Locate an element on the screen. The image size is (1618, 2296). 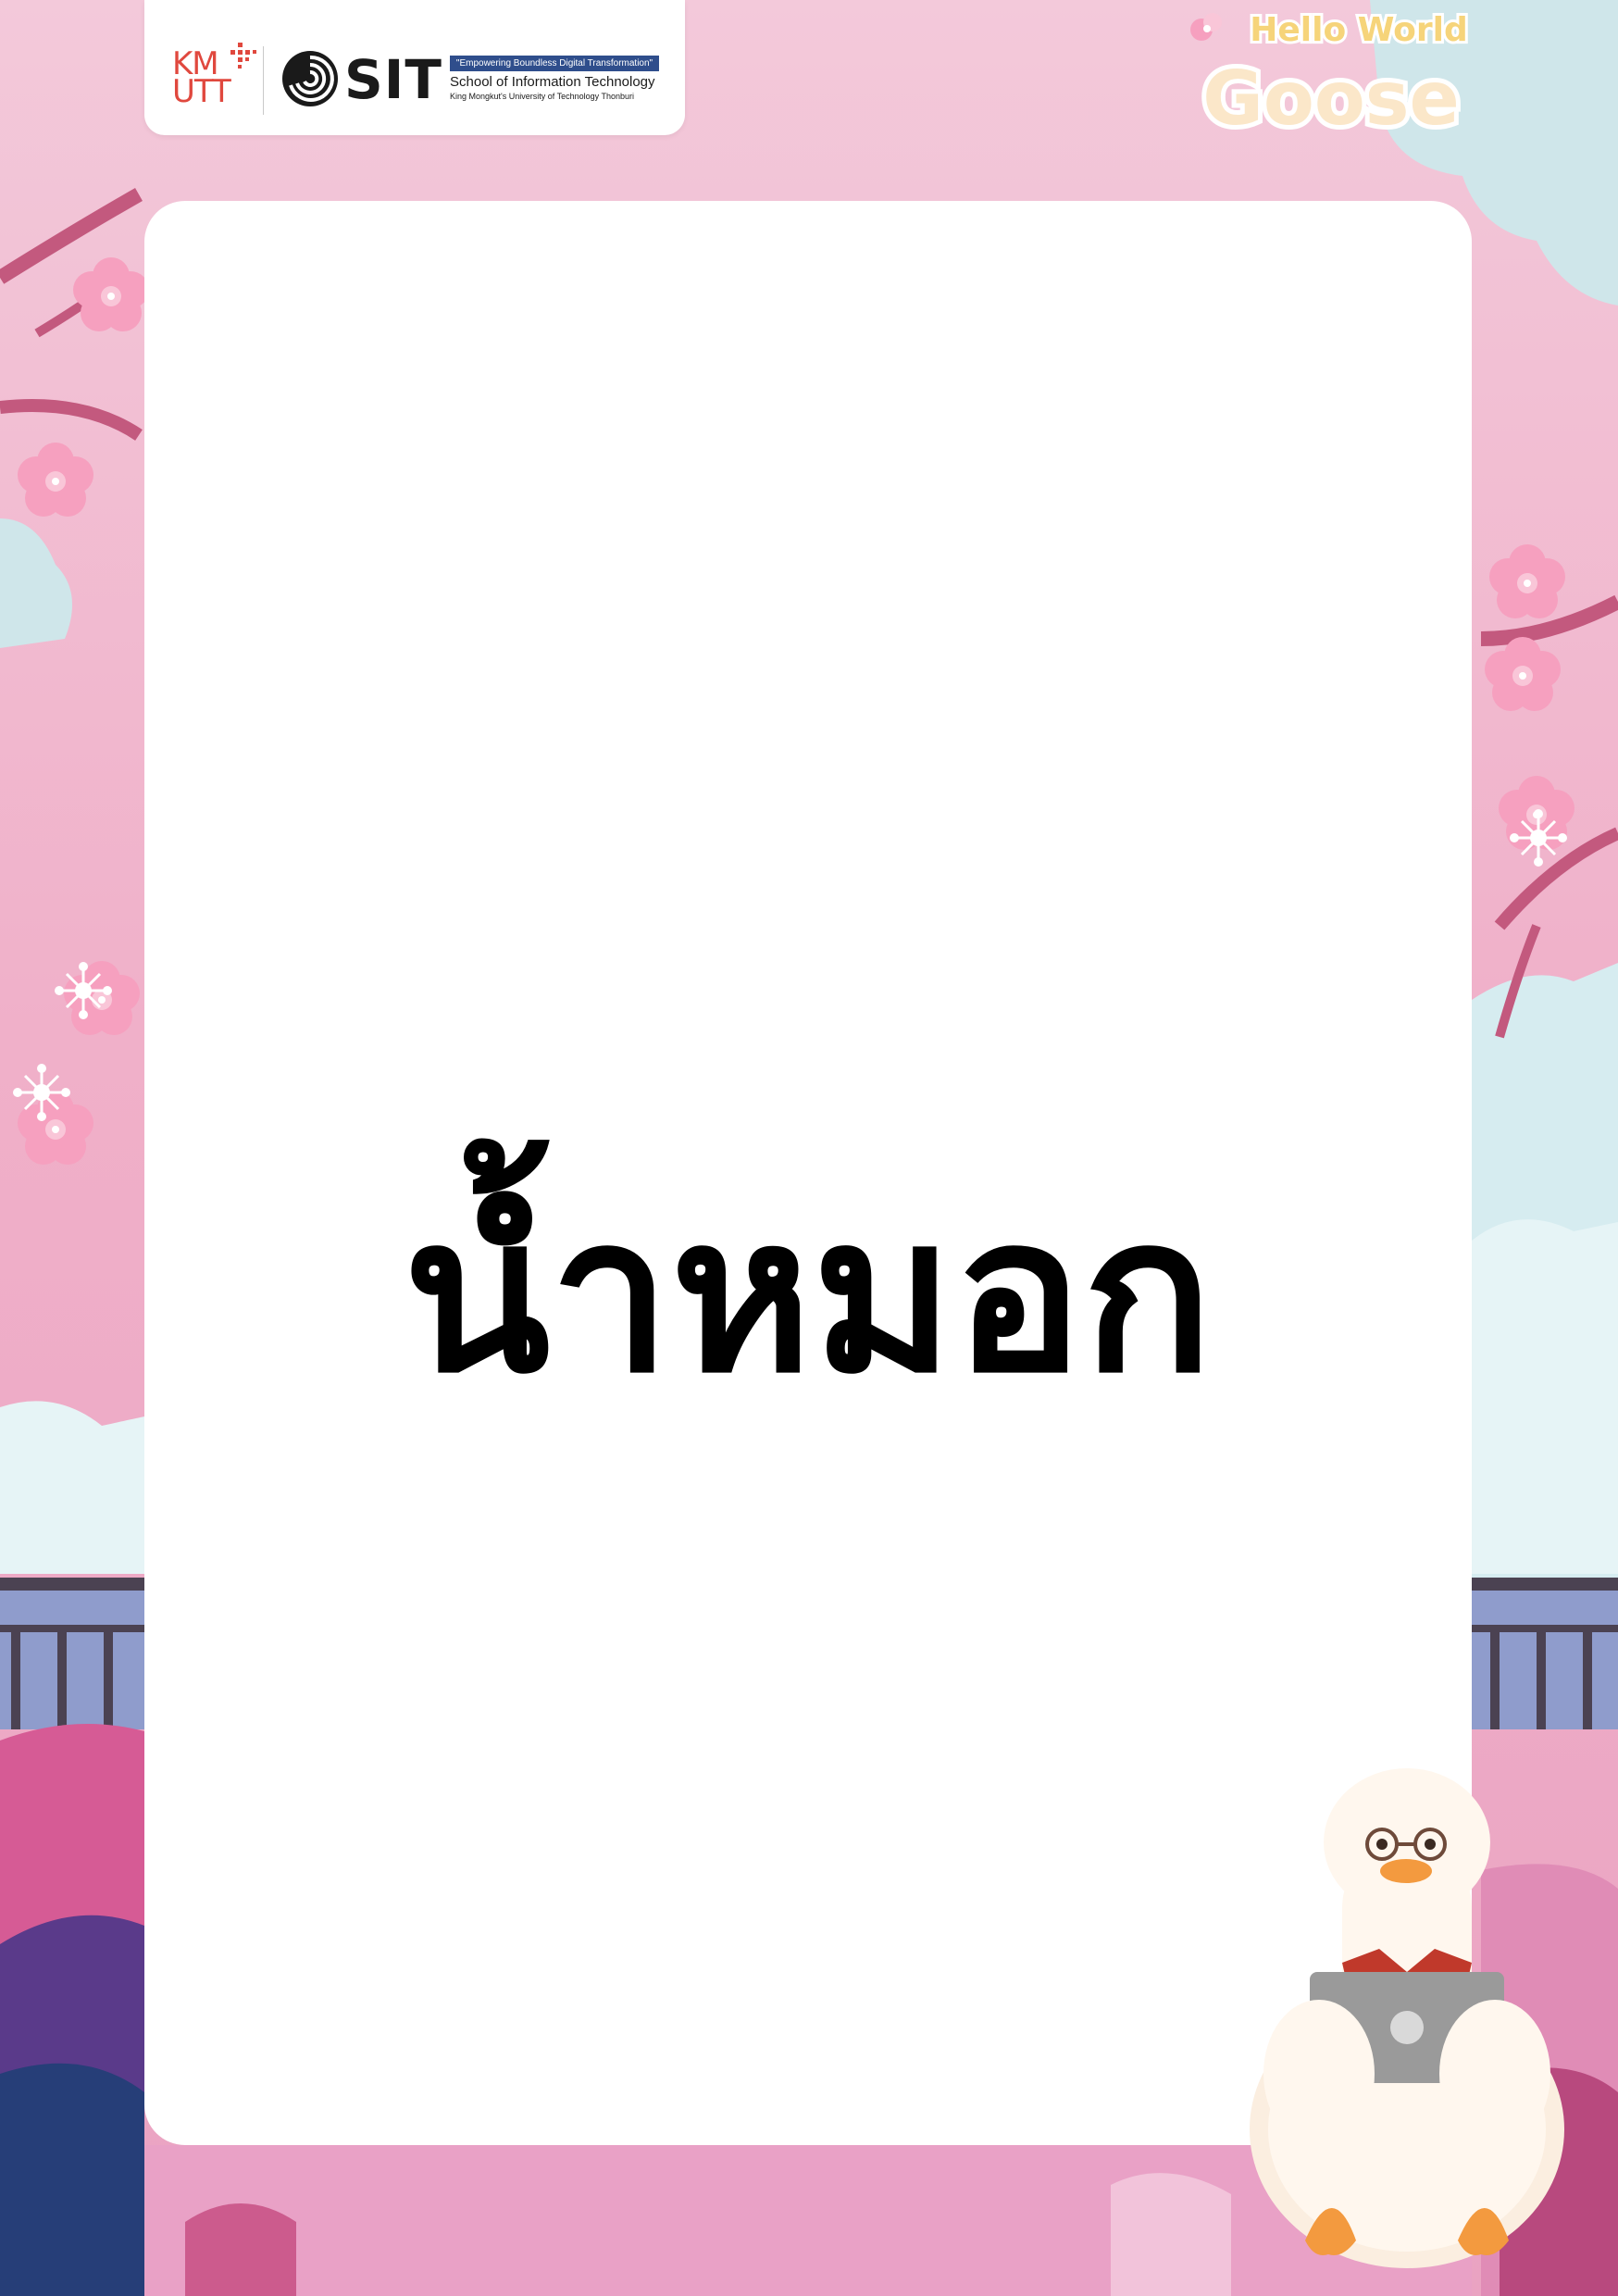
card-word: น้ำหมอก is located at coordinates (808, 1295).